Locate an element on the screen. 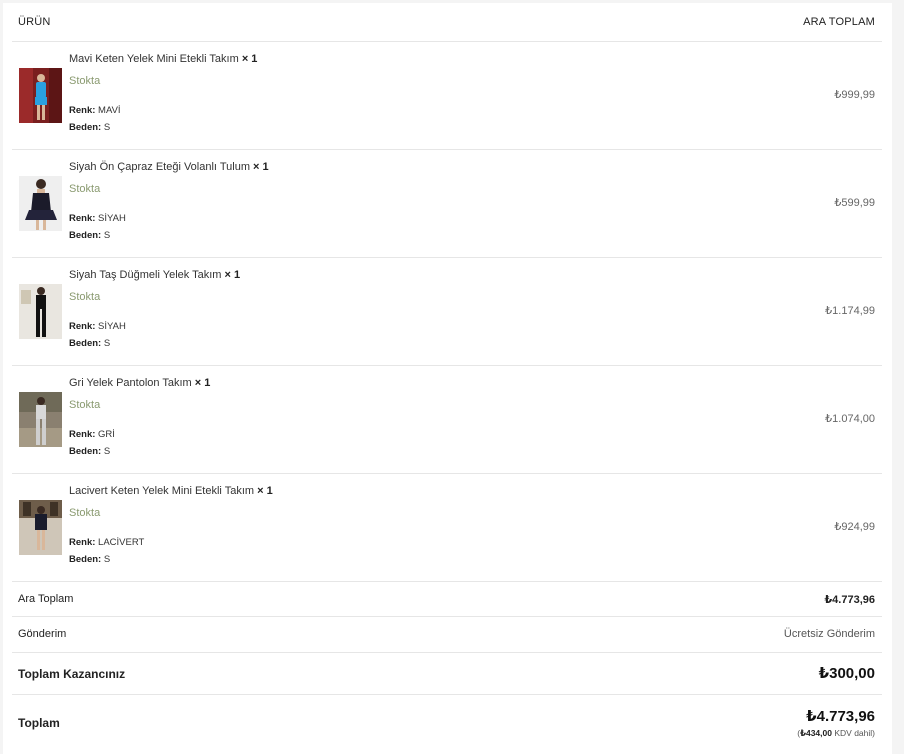 The height and width of the screenshot is (754, 904). shipping-row: Gönderim Ücretsiz Gönderim is located at coordinates (447, 635).